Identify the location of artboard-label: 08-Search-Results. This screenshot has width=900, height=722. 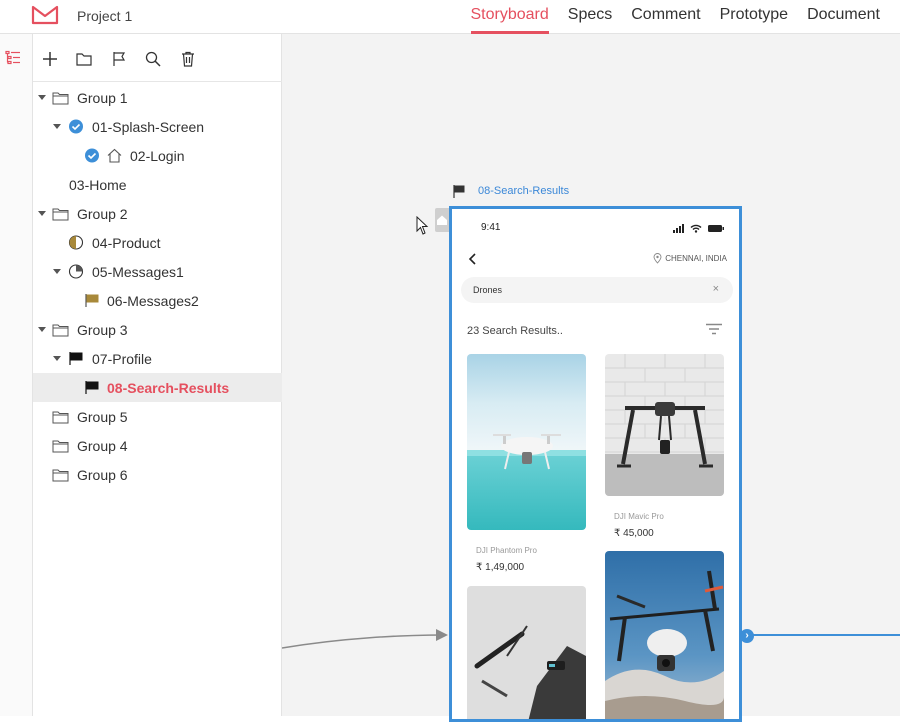
(510, 191).